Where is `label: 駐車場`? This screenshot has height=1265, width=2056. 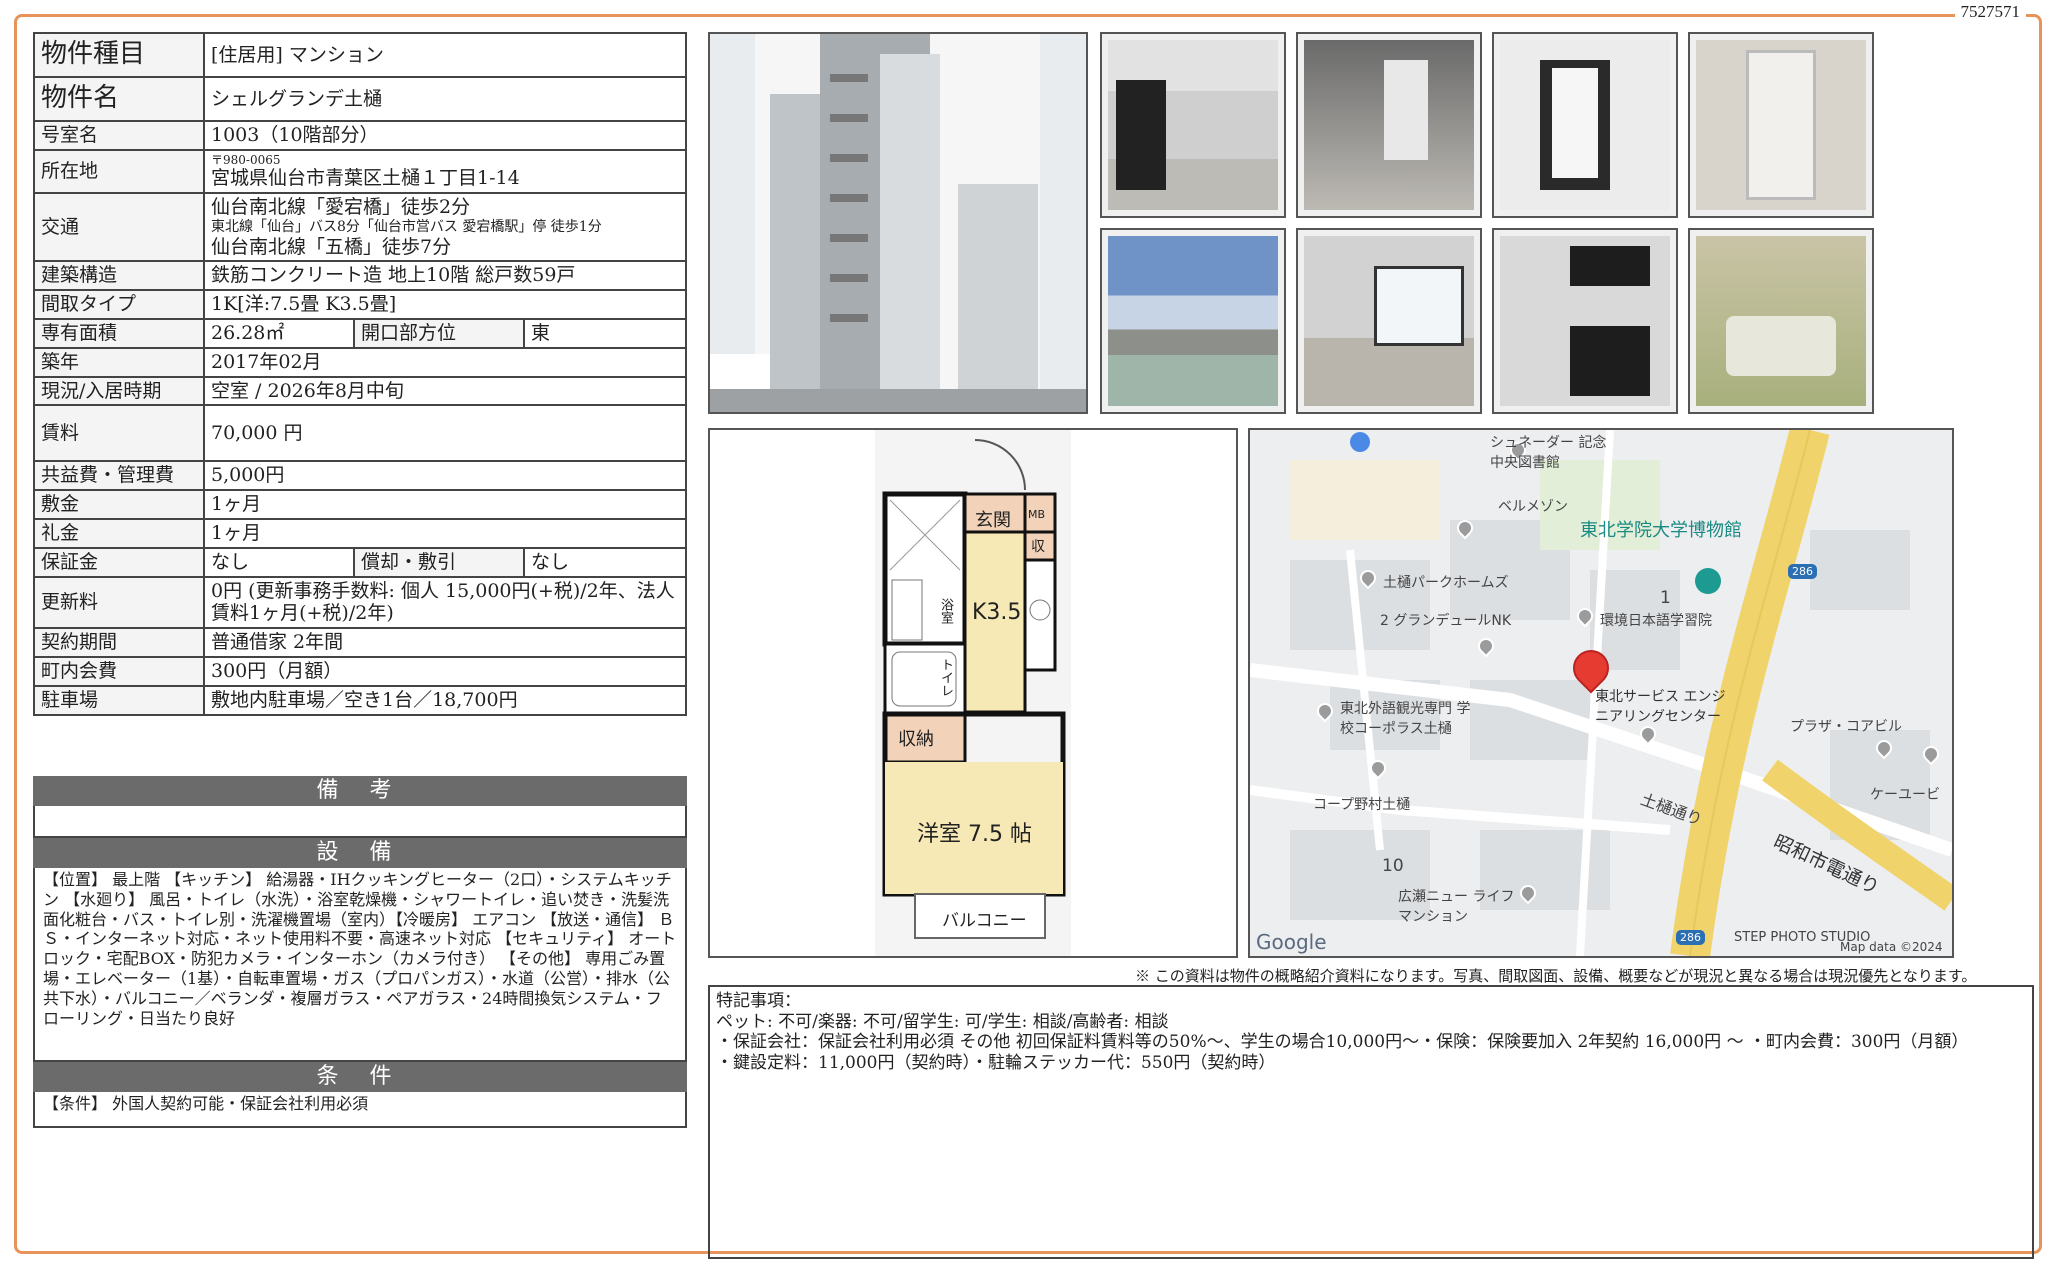 label: 駐車場 is located at coordinates (119, 700).